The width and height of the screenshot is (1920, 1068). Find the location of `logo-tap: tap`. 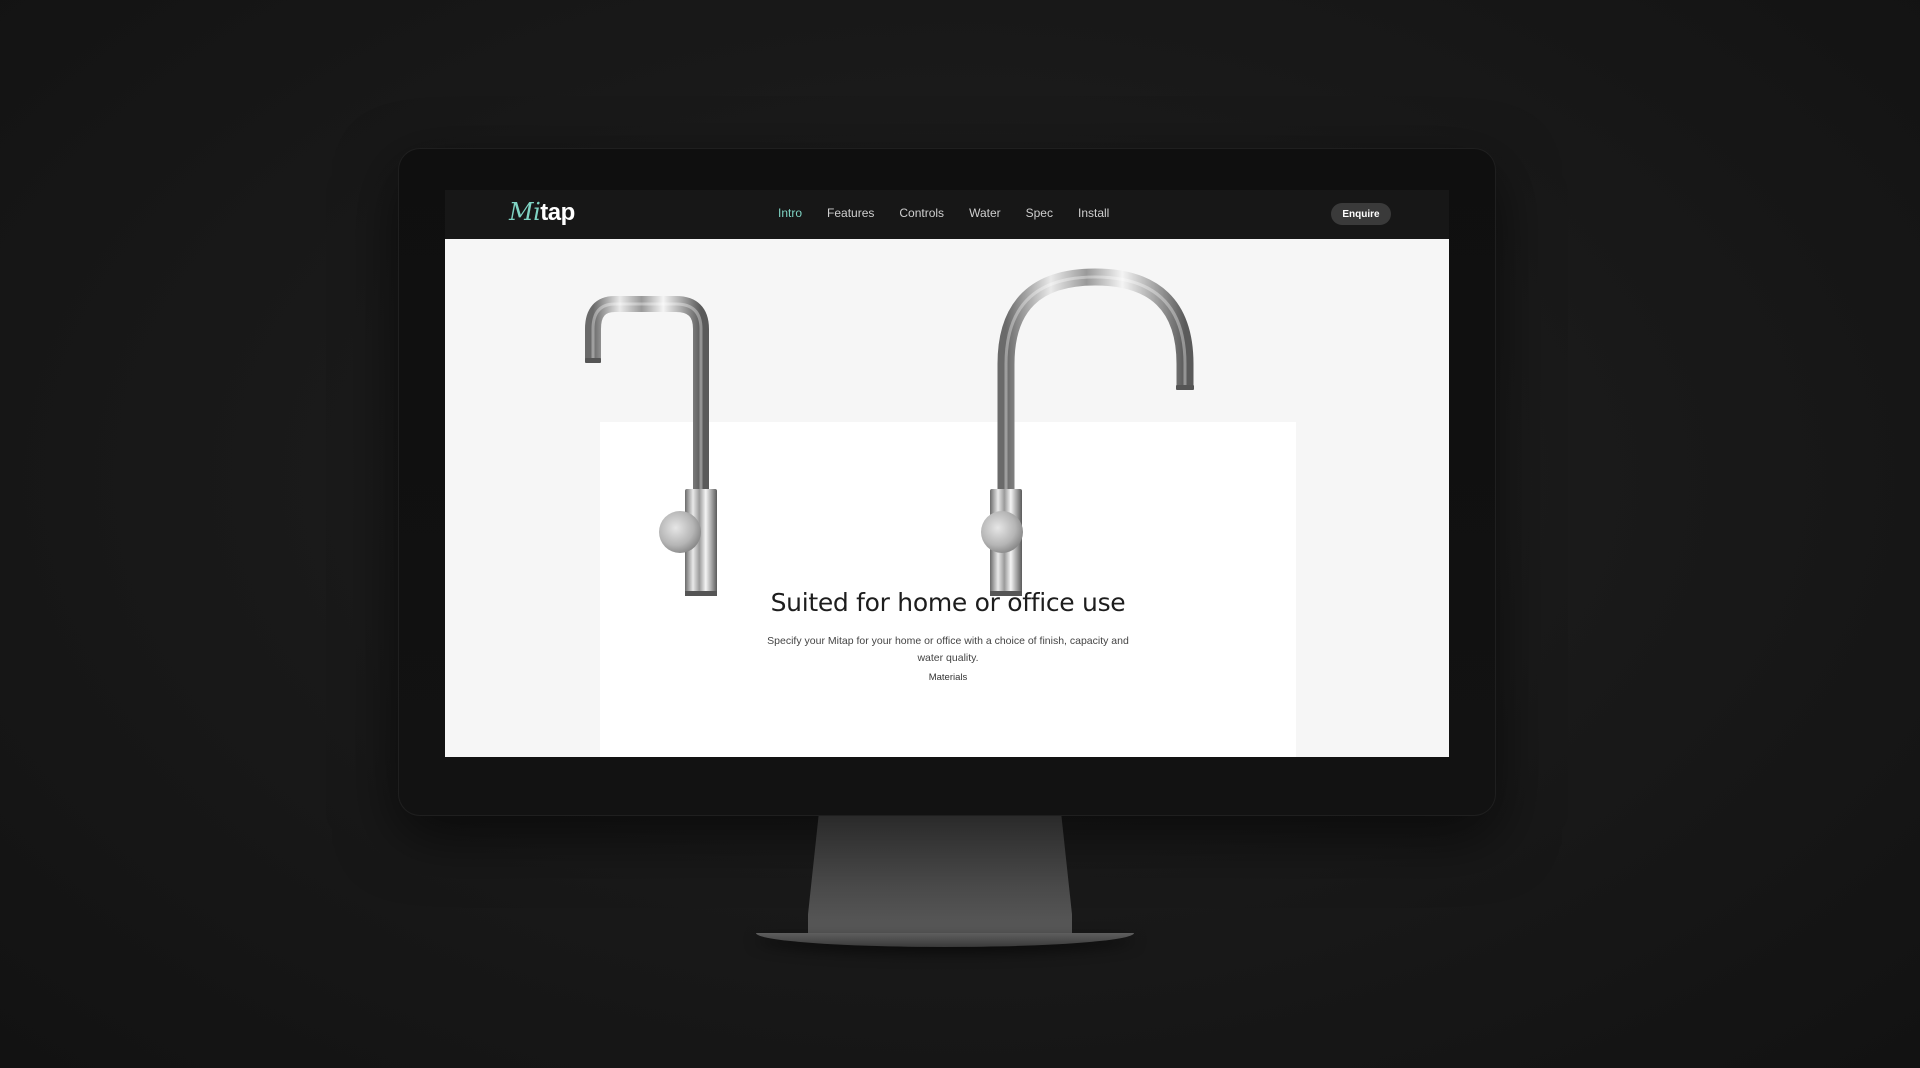

logo-tap: tap is located at coordinates (557, 212).